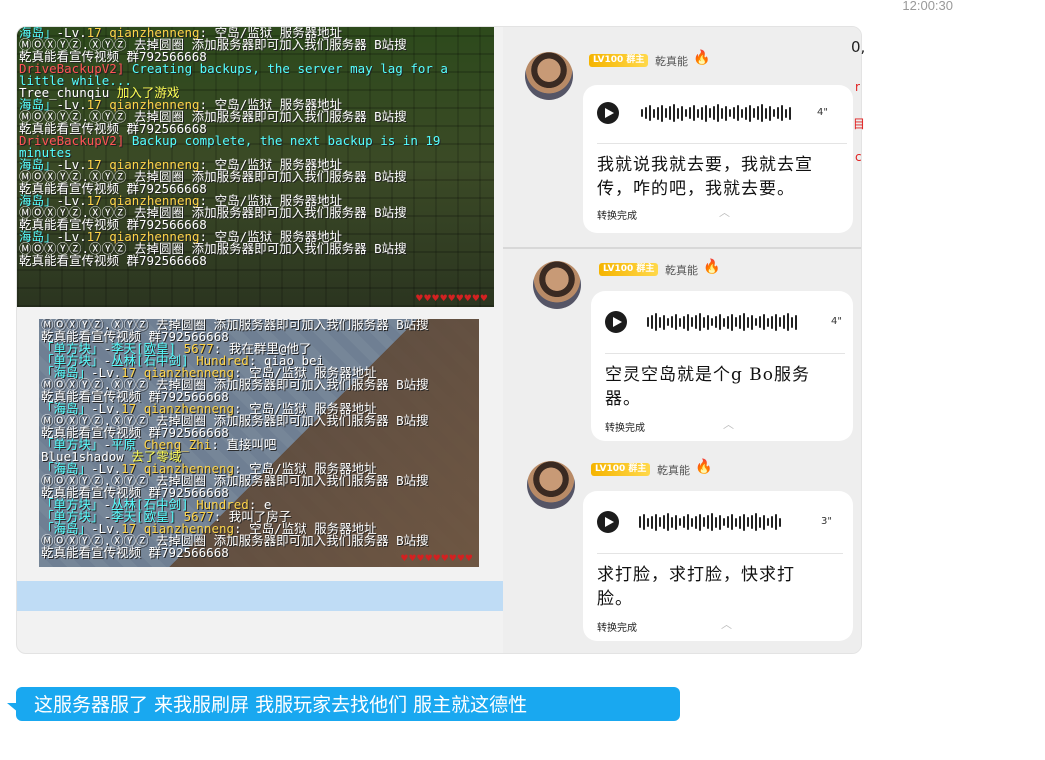  I want to click on clipped-text: r, so click(857, 87).